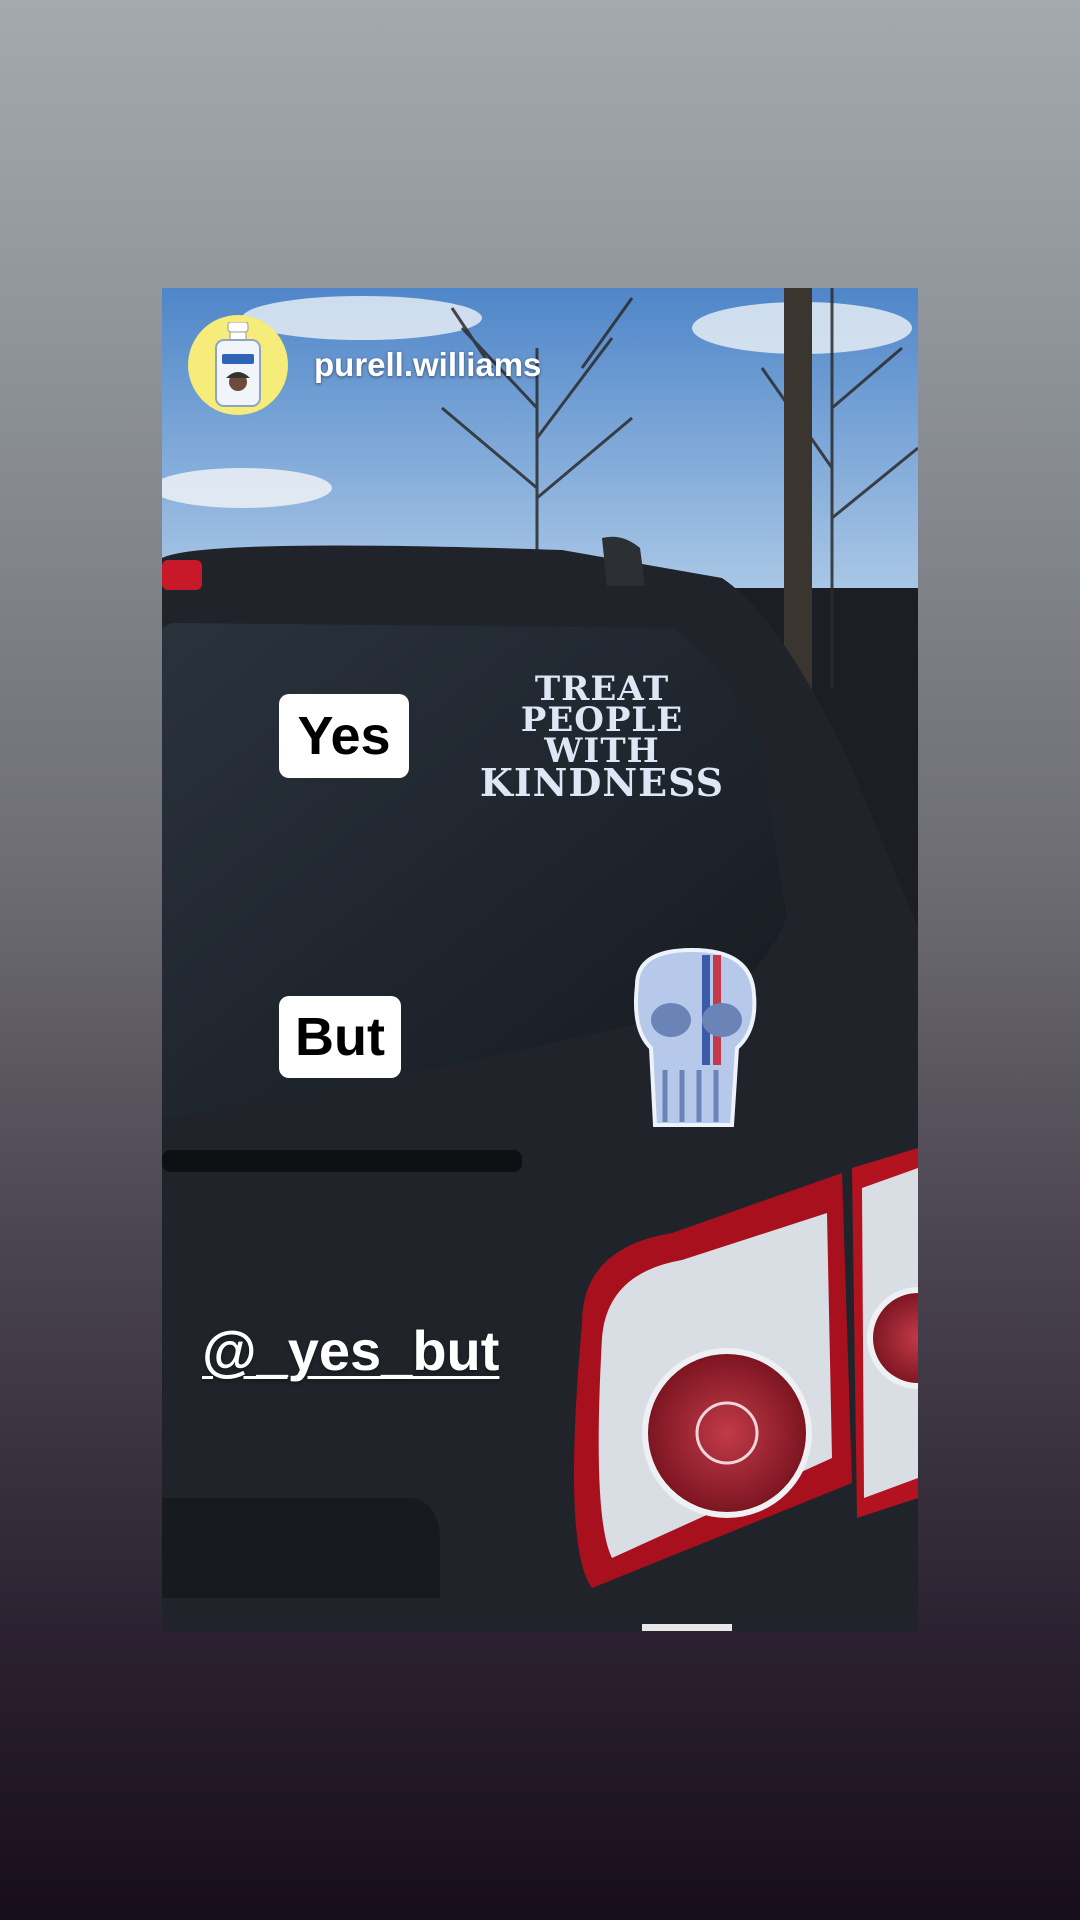  What do you see at coordinates (602, 782) in the screenshot?
I see `sticker-line: KINDNESS` at bounding box center [602, 782].